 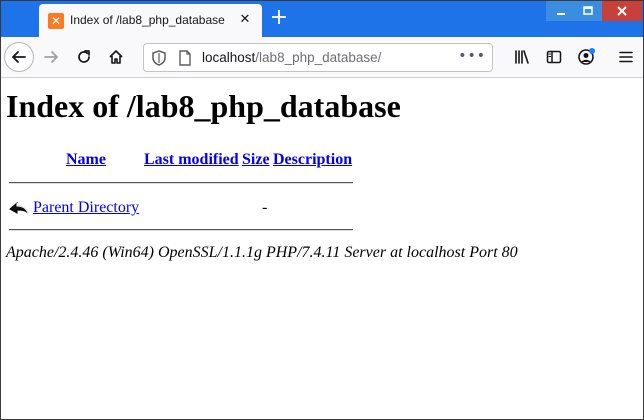 I want to click on url-text: localhost/lab8_php_database/, so click(x=291, y=57).